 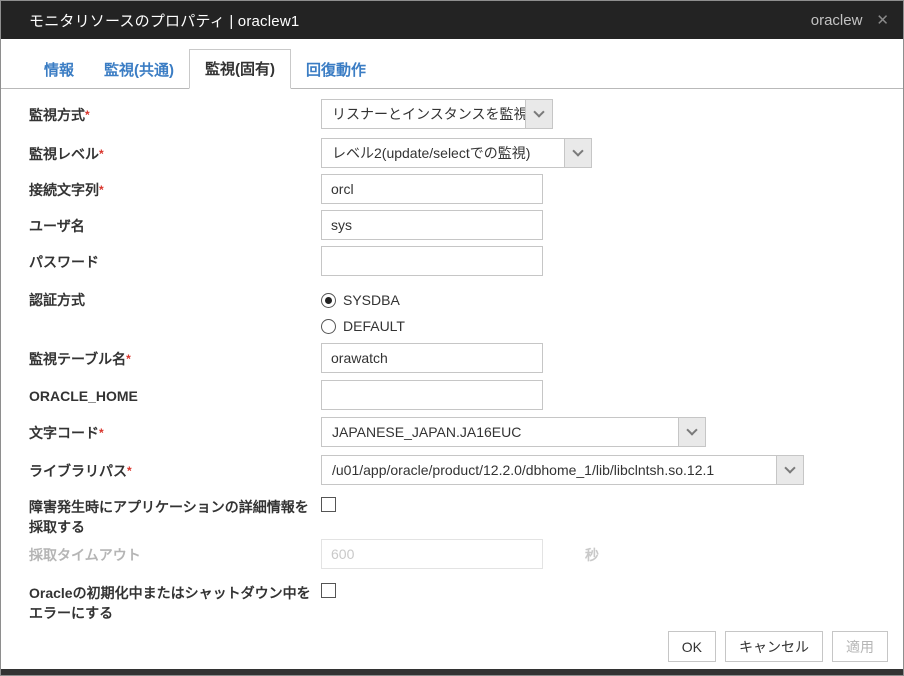 I want to click on collect-detail-checkbox, so click(x=328, y=504).